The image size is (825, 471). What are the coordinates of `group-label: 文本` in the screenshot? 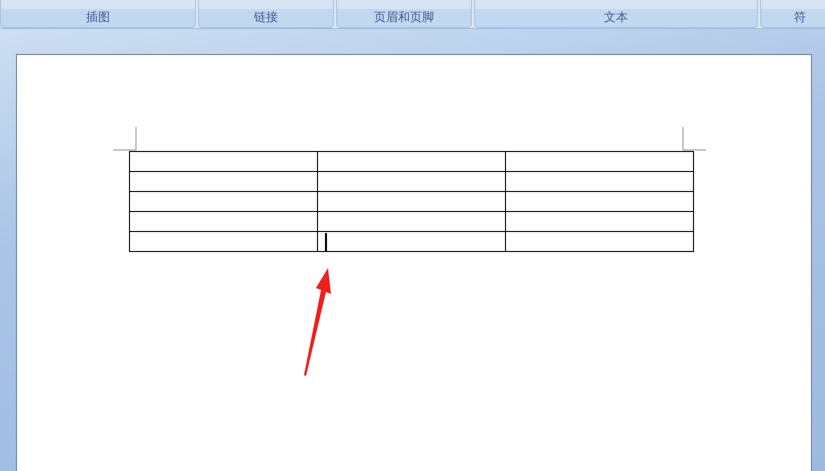 It's located at (616, 17).